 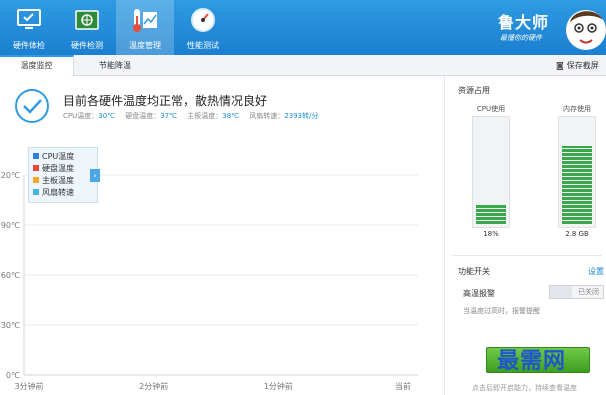 What do you see at coordinates (203, 20) in the screenshot?
I see `speedometer-icon` at bounding box center [203, 20].